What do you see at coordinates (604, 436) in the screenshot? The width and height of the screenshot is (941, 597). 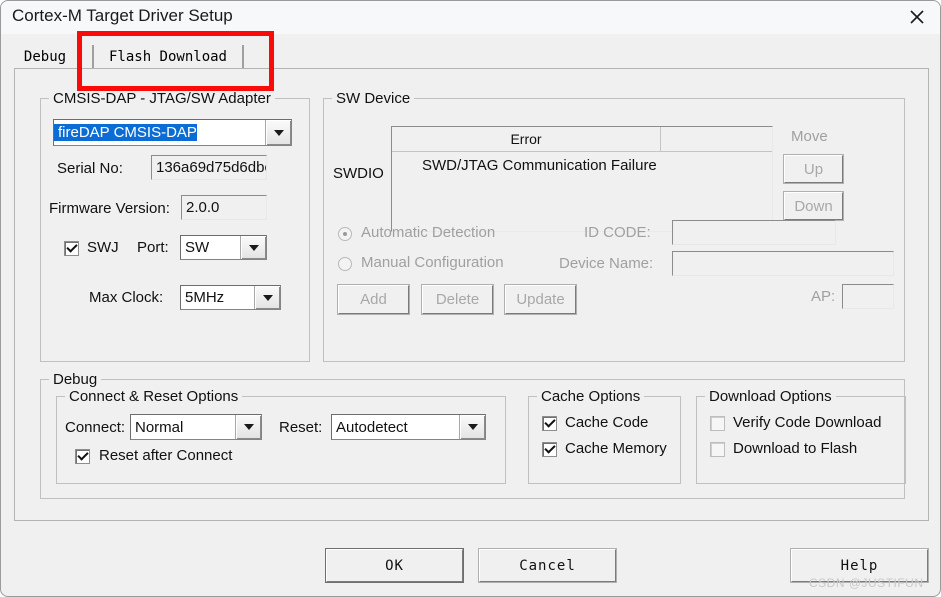 I see `cache-options-group: Cache Options Cache Code Cache Memory` at bounding box center [604, 436].